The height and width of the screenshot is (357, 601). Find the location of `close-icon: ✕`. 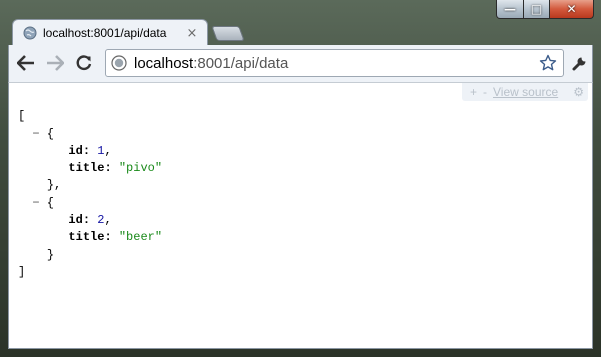

close-icon: ✕ is located at coordinates (571, 9).